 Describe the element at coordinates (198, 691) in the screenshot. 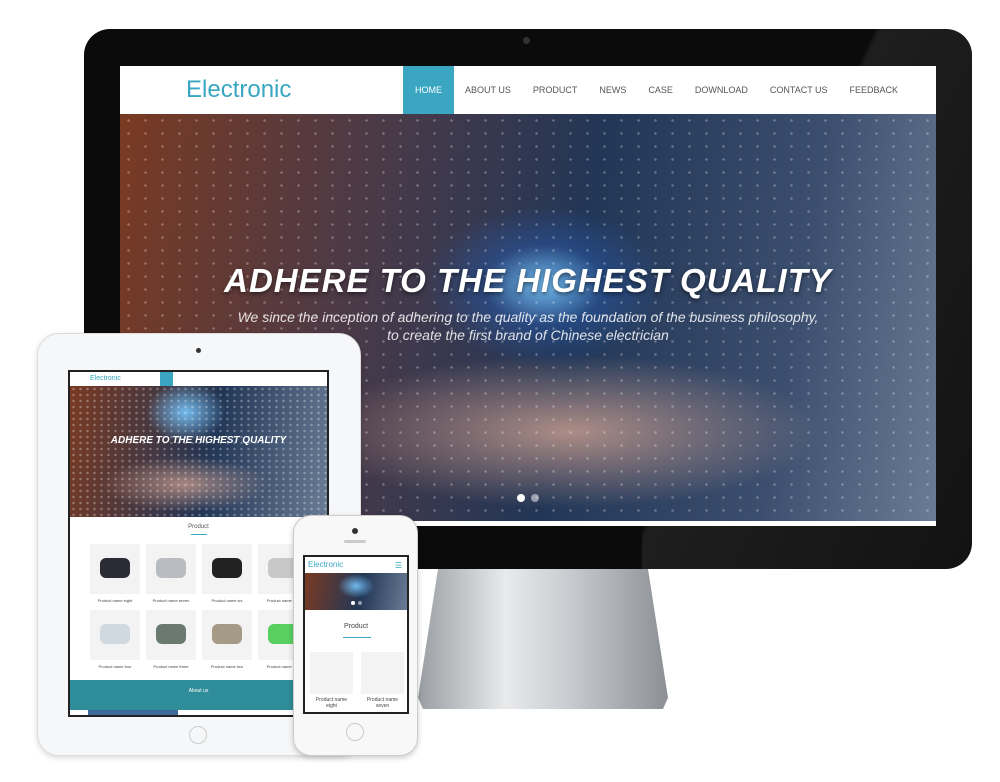

I see `tablet-about-title: About us` at that location.